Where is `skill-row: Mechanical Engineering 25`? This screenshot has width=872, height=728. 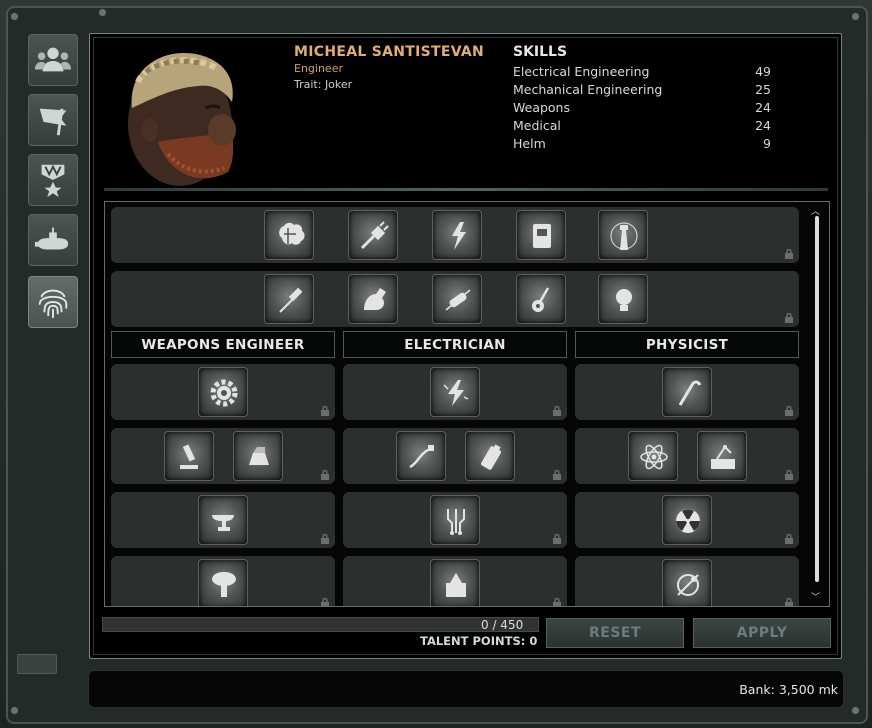 skill-row: Mechanical Engineering 25 is located at coordinates (642, 91).